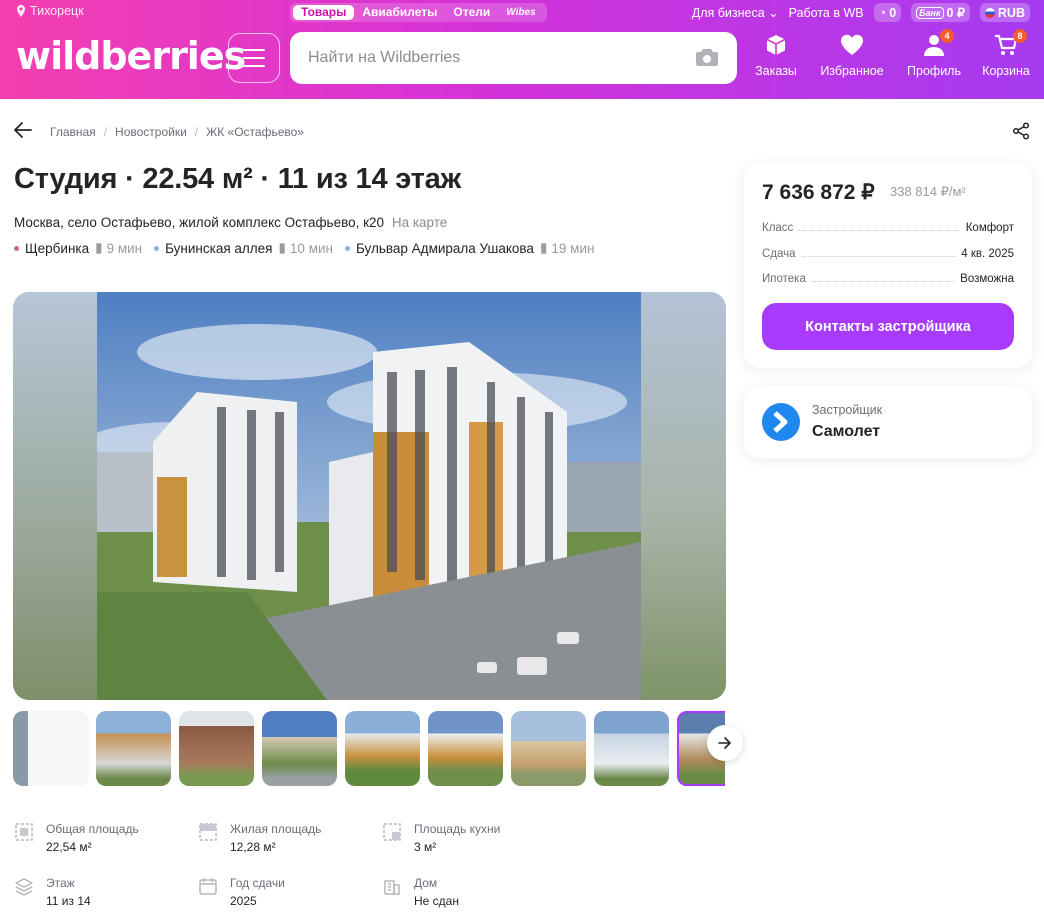  Describe the element at coordinates (989, 12) in the screenshot. I see `flag-icon` at that location.